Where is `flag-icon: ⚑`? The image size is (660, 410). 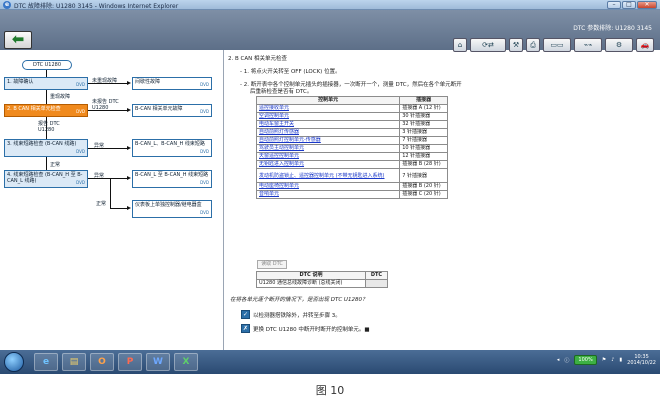 flag-icon: ⚑ is located at coordinates (604, 360).